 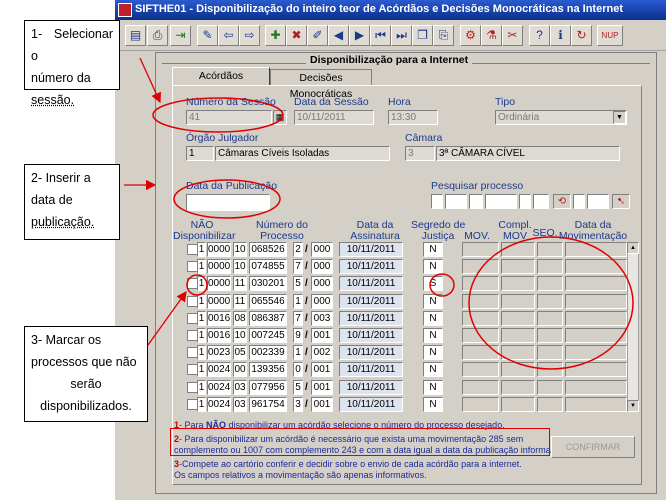 I want to click on search-go-icon: ➷, so click(x=621, y=201).